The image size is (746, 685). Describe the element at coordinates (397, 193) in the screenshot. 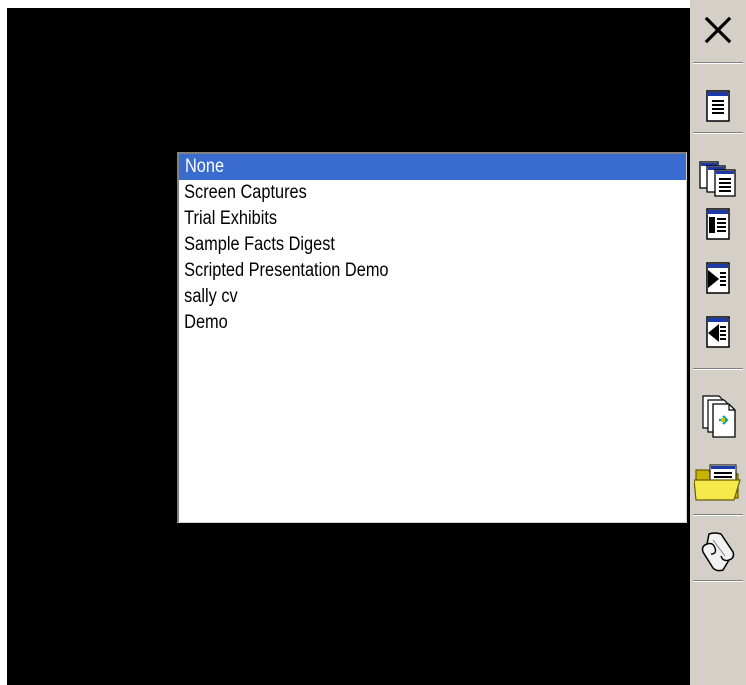

I see `list-item: Screen Captures` at that location.